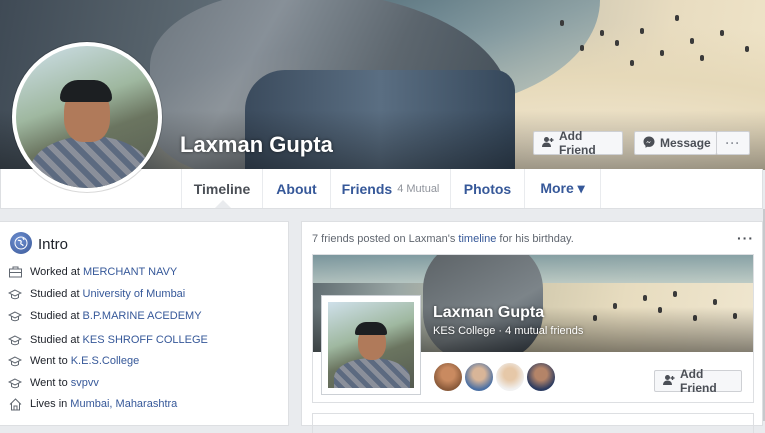  I want to click on card-subtitle: KES College · 4 mutual friends, so click(508, 331).